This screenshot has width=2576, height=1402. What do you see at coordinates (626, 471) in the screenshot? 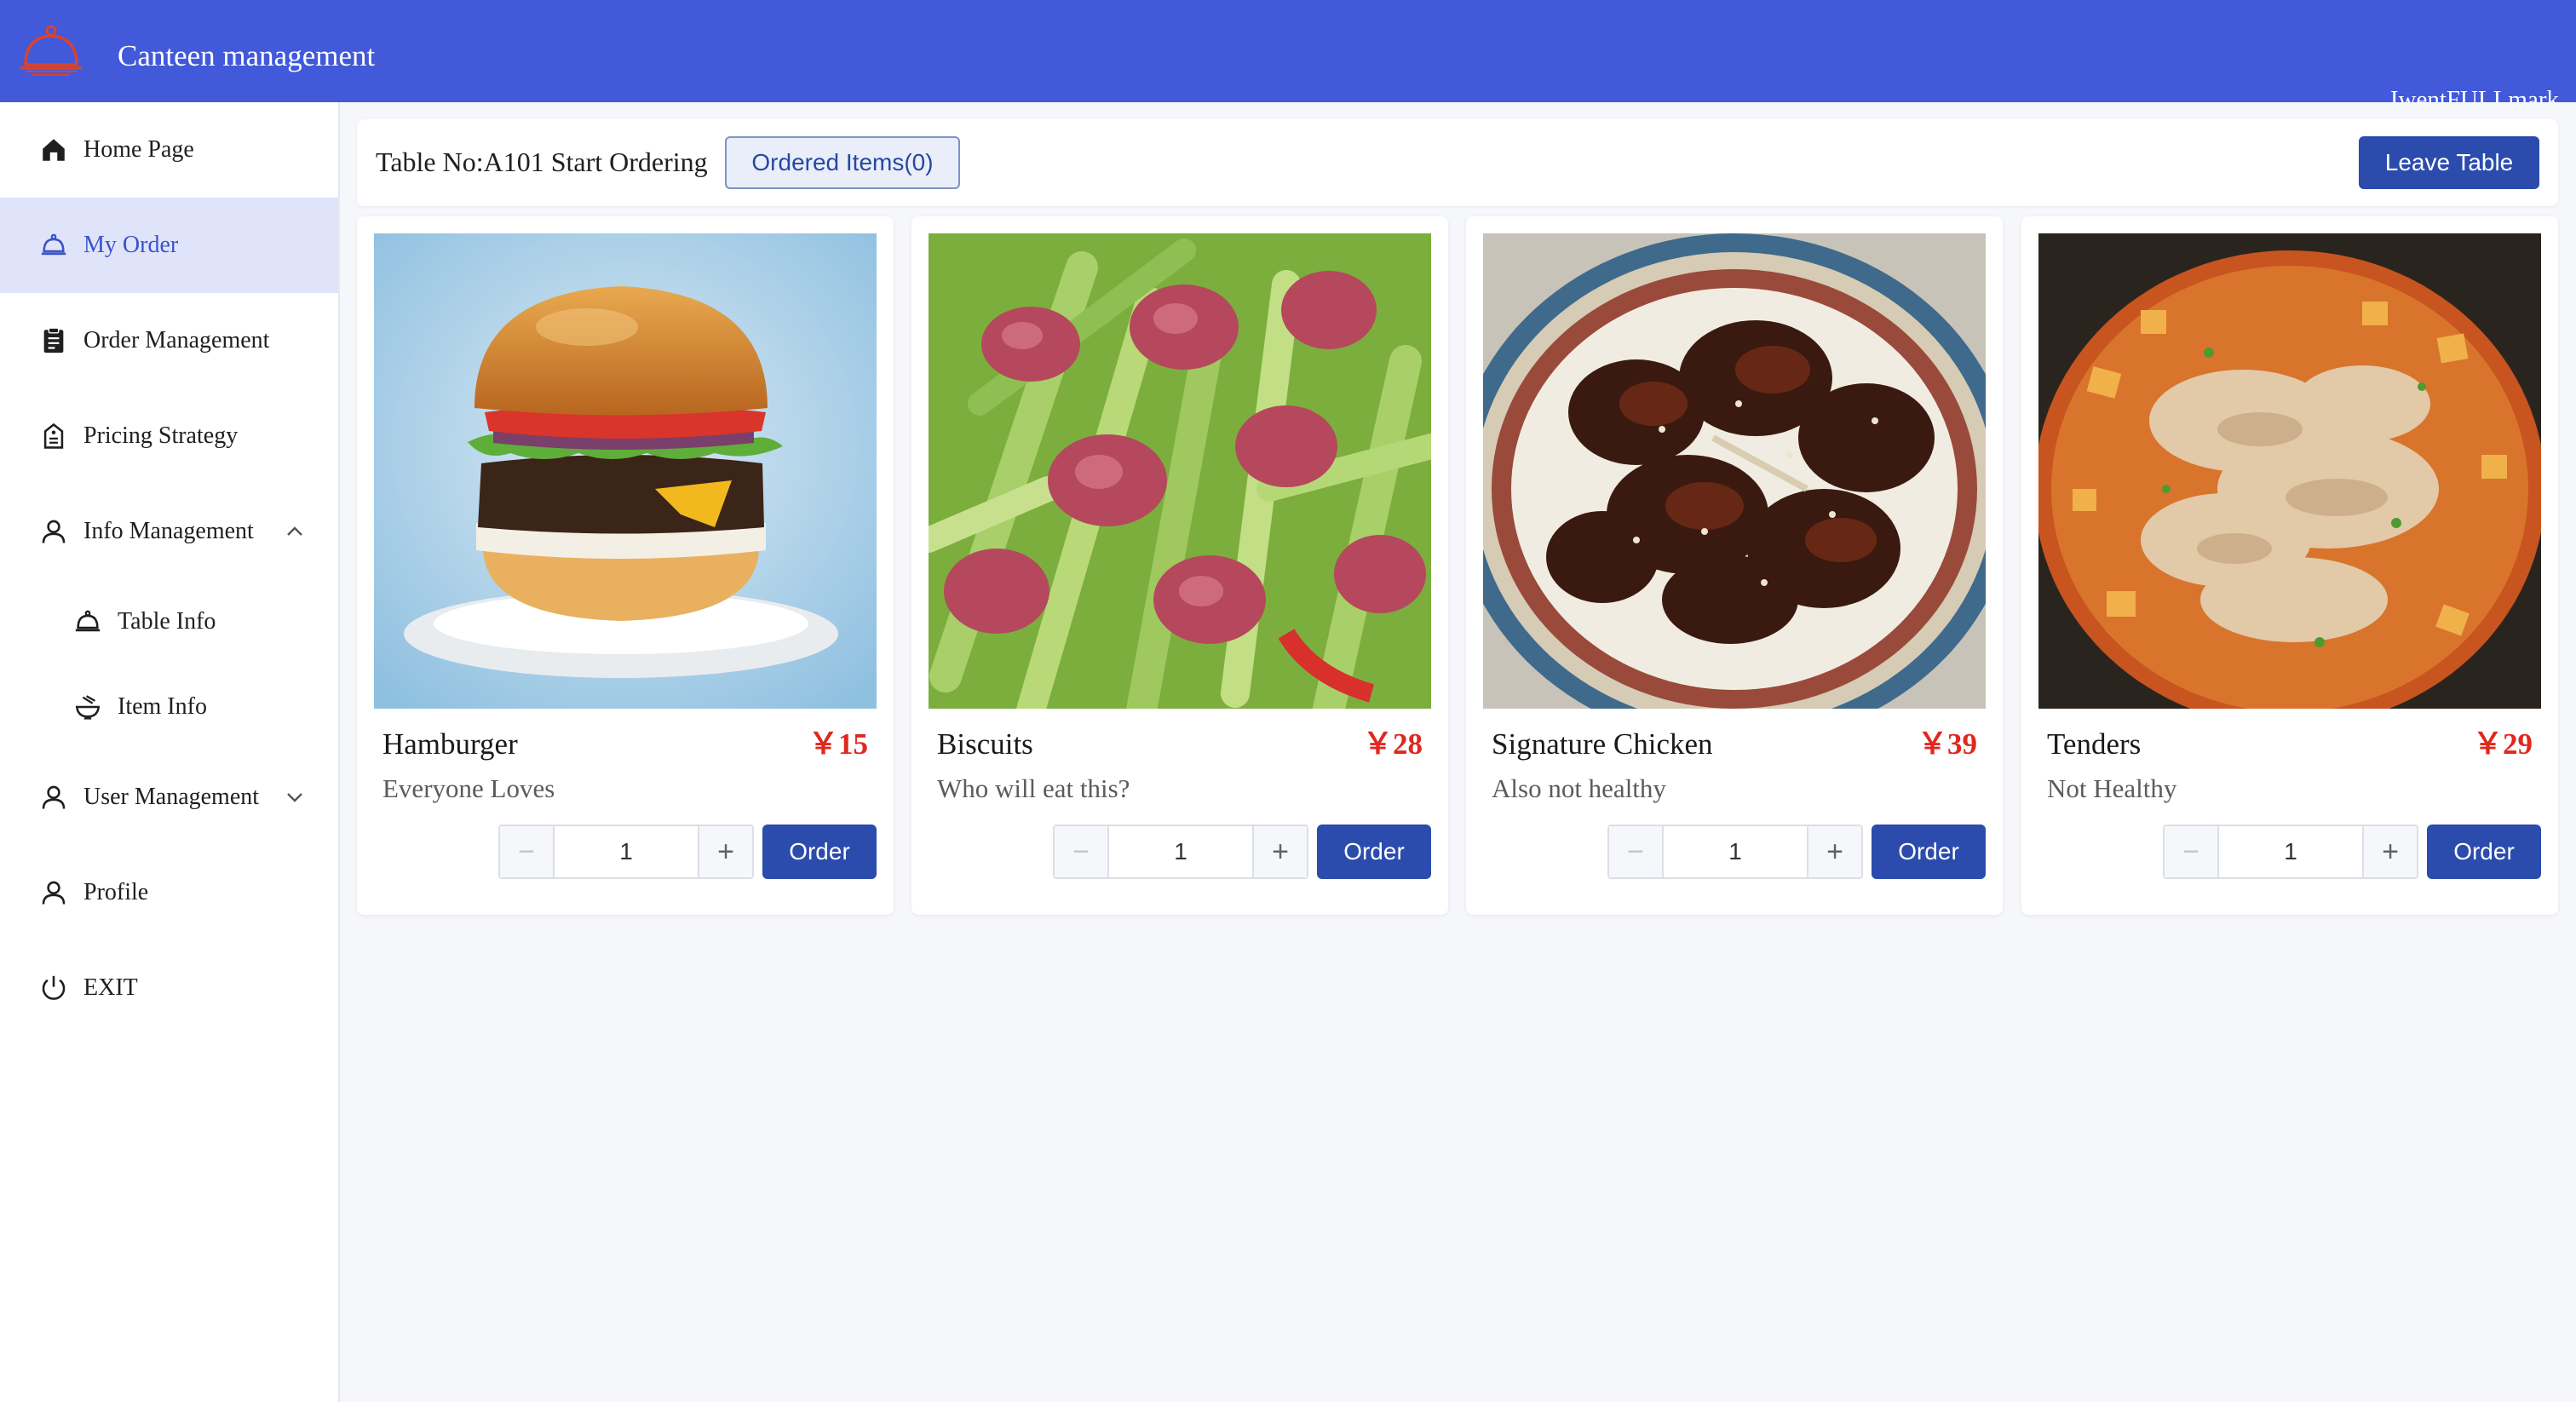
I see `hamburger-photo` at bounding box center [626, 471].